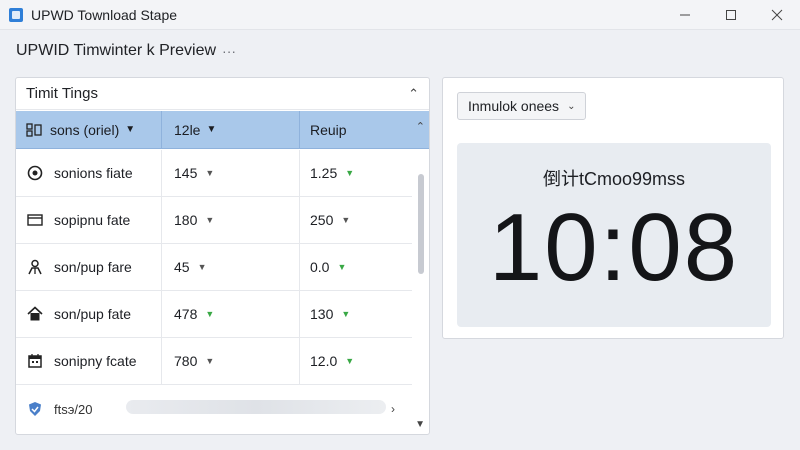 Image resolution: width=800 pixels, height=450 pixels. What do you see at coordinates (93, 314) in the screenshot?
I see `row-name: son/pup fate` at bounding box center [93, 314].